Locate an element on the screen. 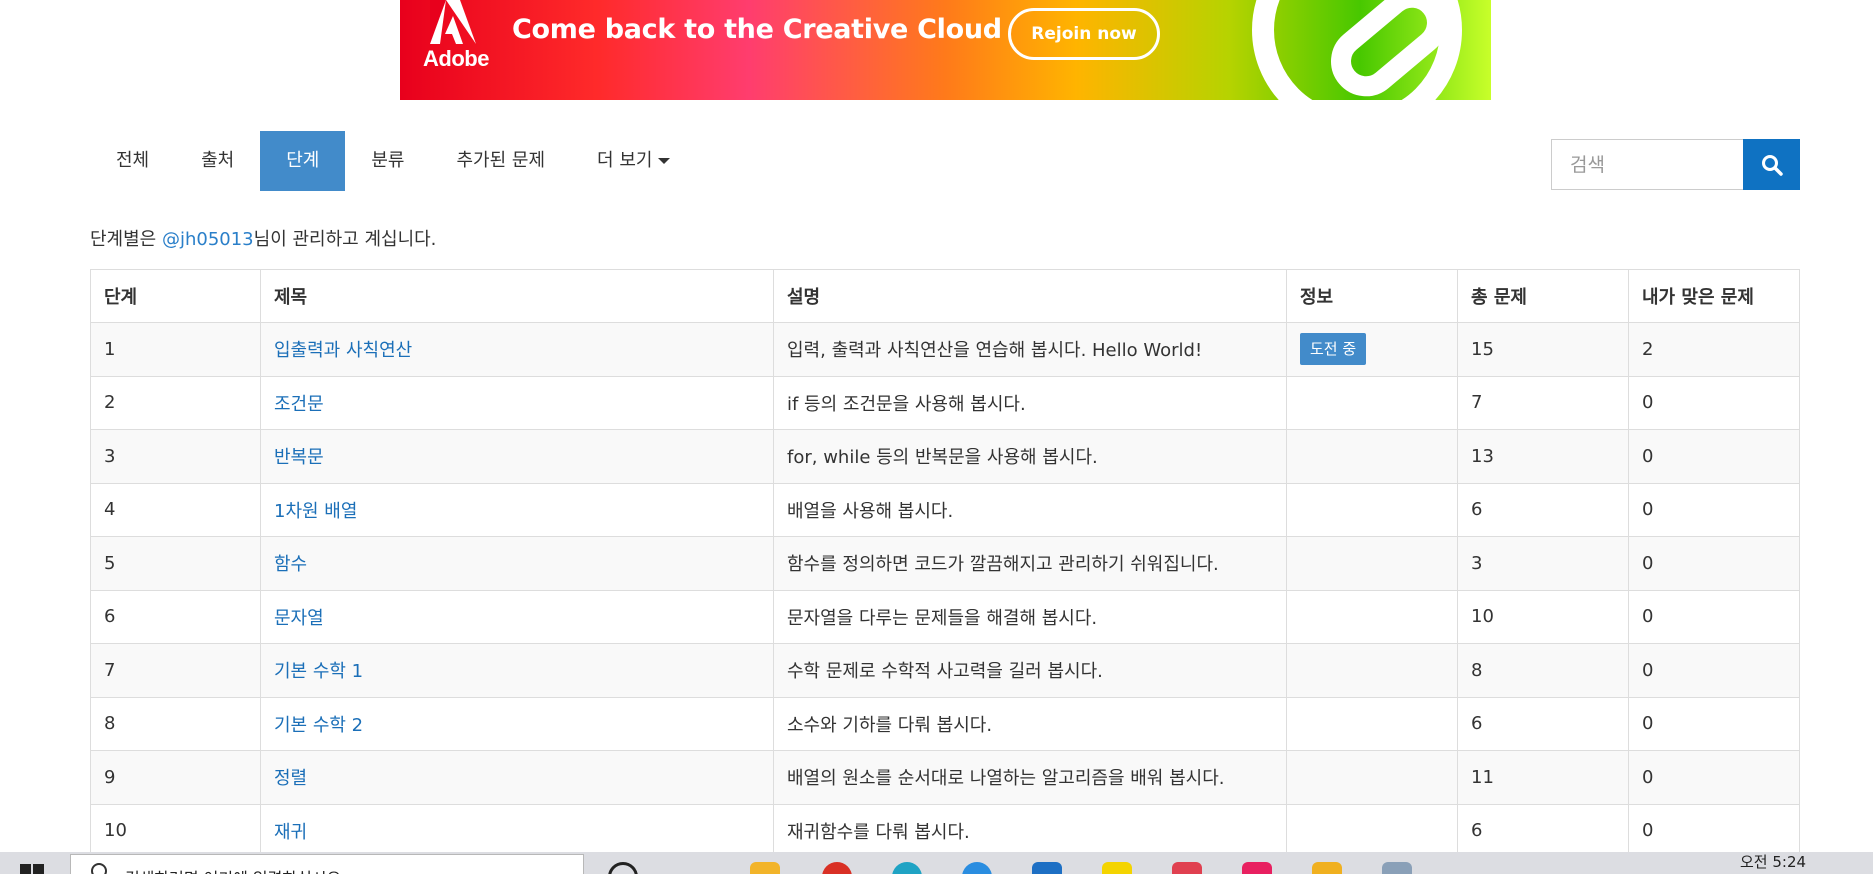  step-cell: 7 is located at coordinates (175, 670).